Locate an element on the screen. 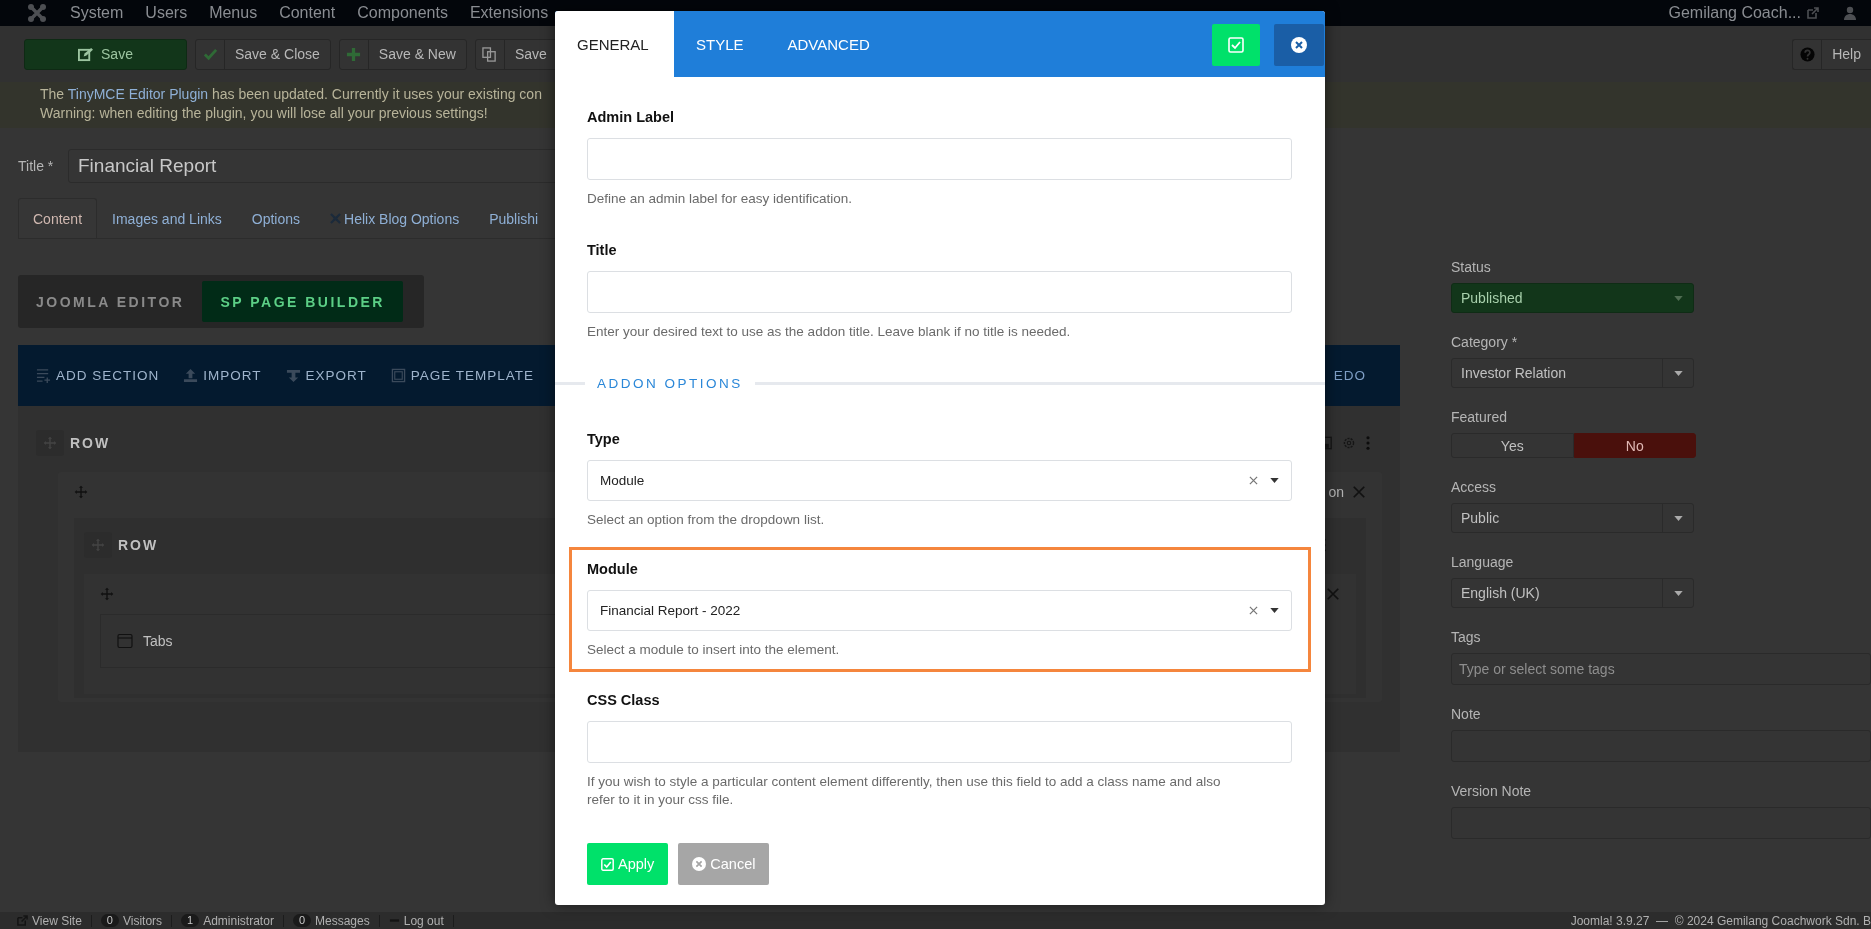  help-text: If you wish to style a particular content element differently, then use this field to add a class name and also refer to it in your css file. is located at coordinates (904, 791).